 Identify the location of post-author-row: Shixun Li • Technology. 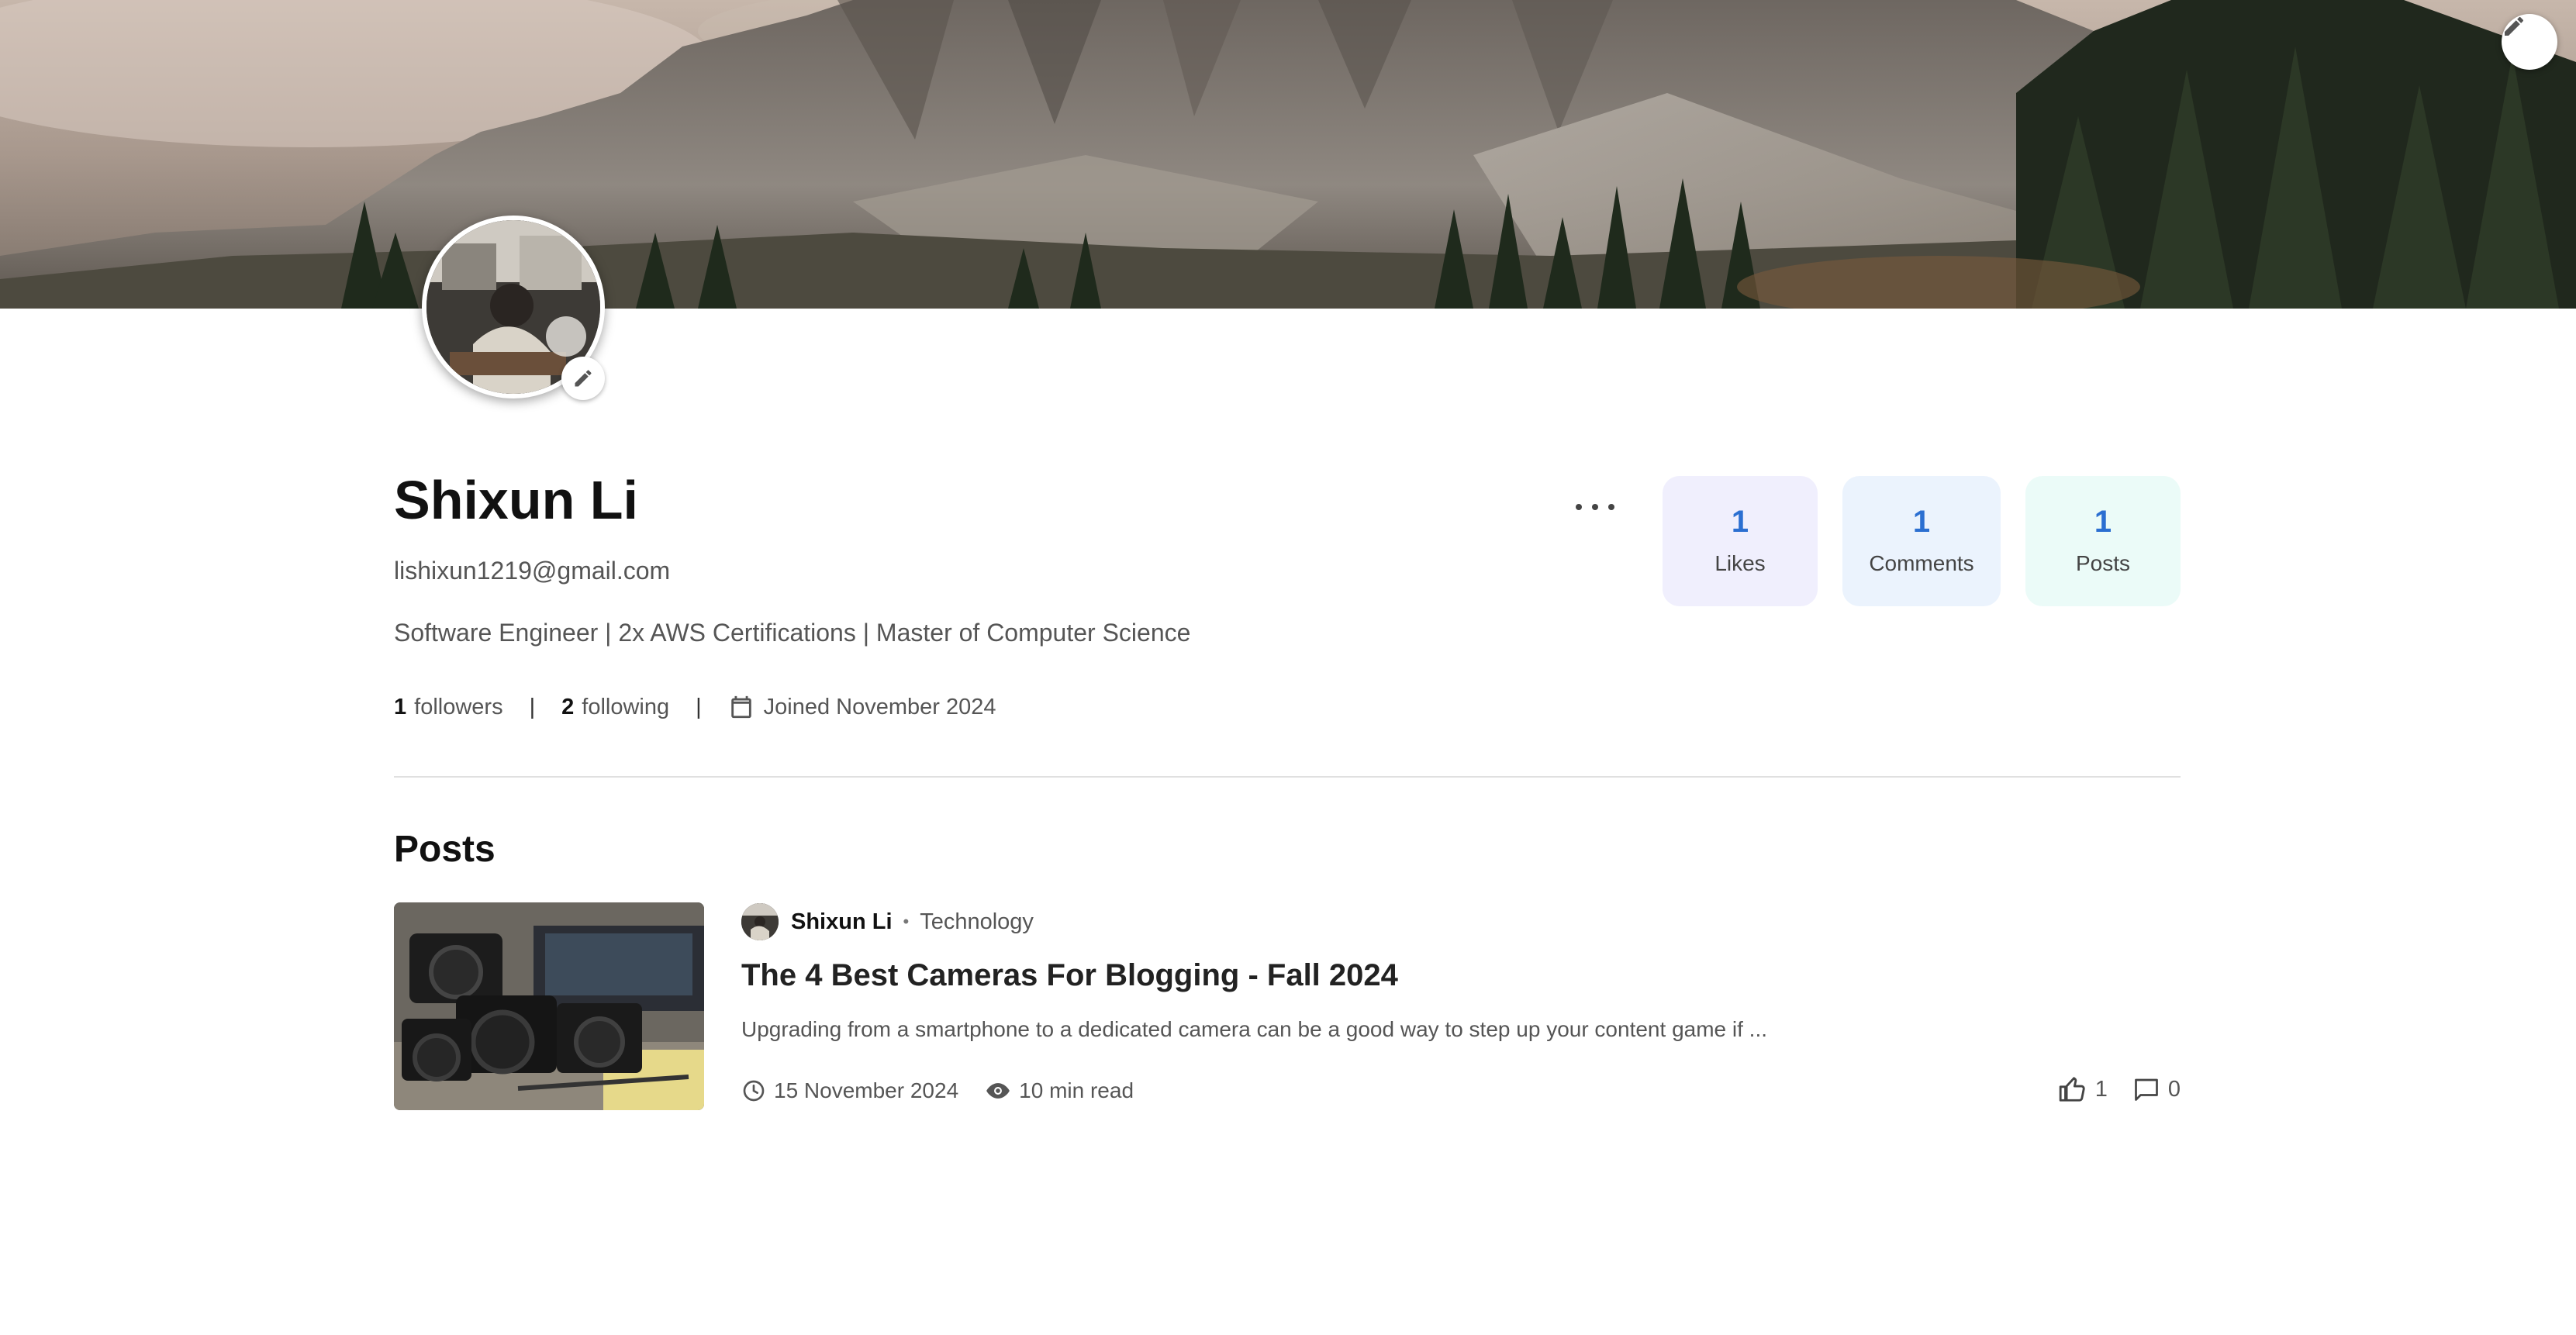
(888, 921).